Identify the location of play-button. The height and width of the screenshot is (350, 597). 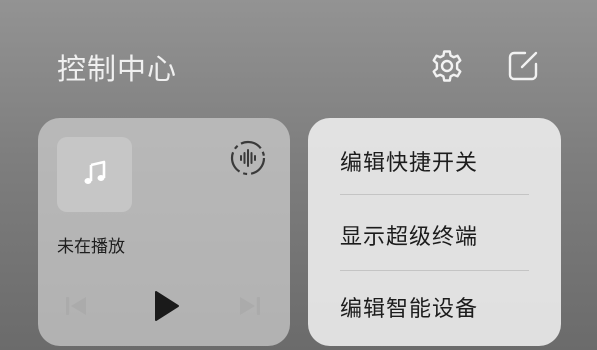
(166, 308).